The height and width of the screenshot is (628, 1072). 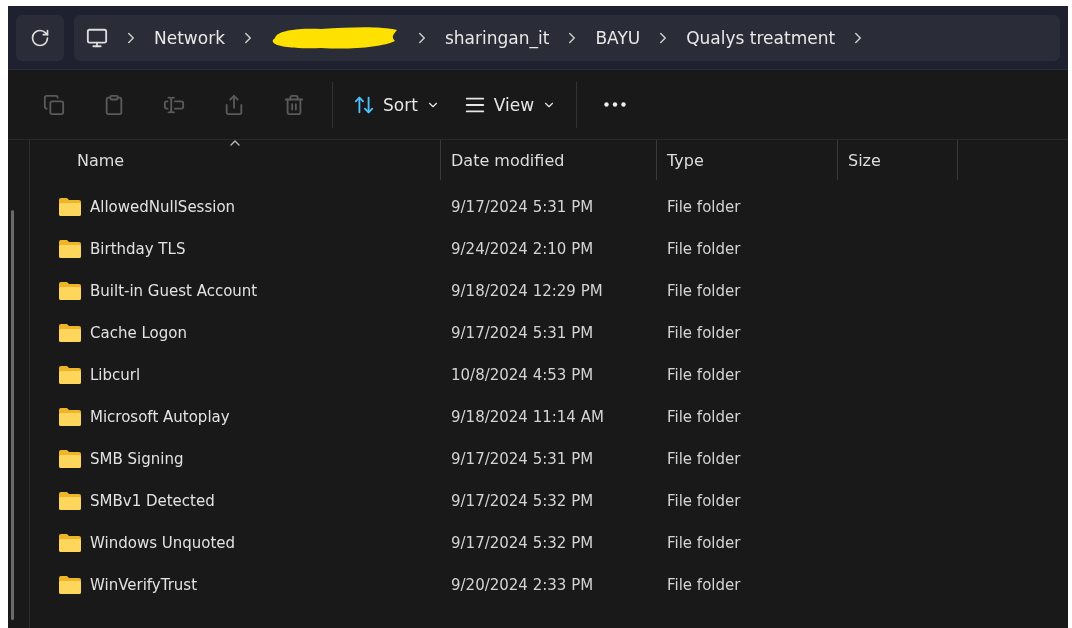 What do you see at coordinates (549, 160) in the screenshot?
I see `column-header: Date modified` at bounding box center [549, 160].